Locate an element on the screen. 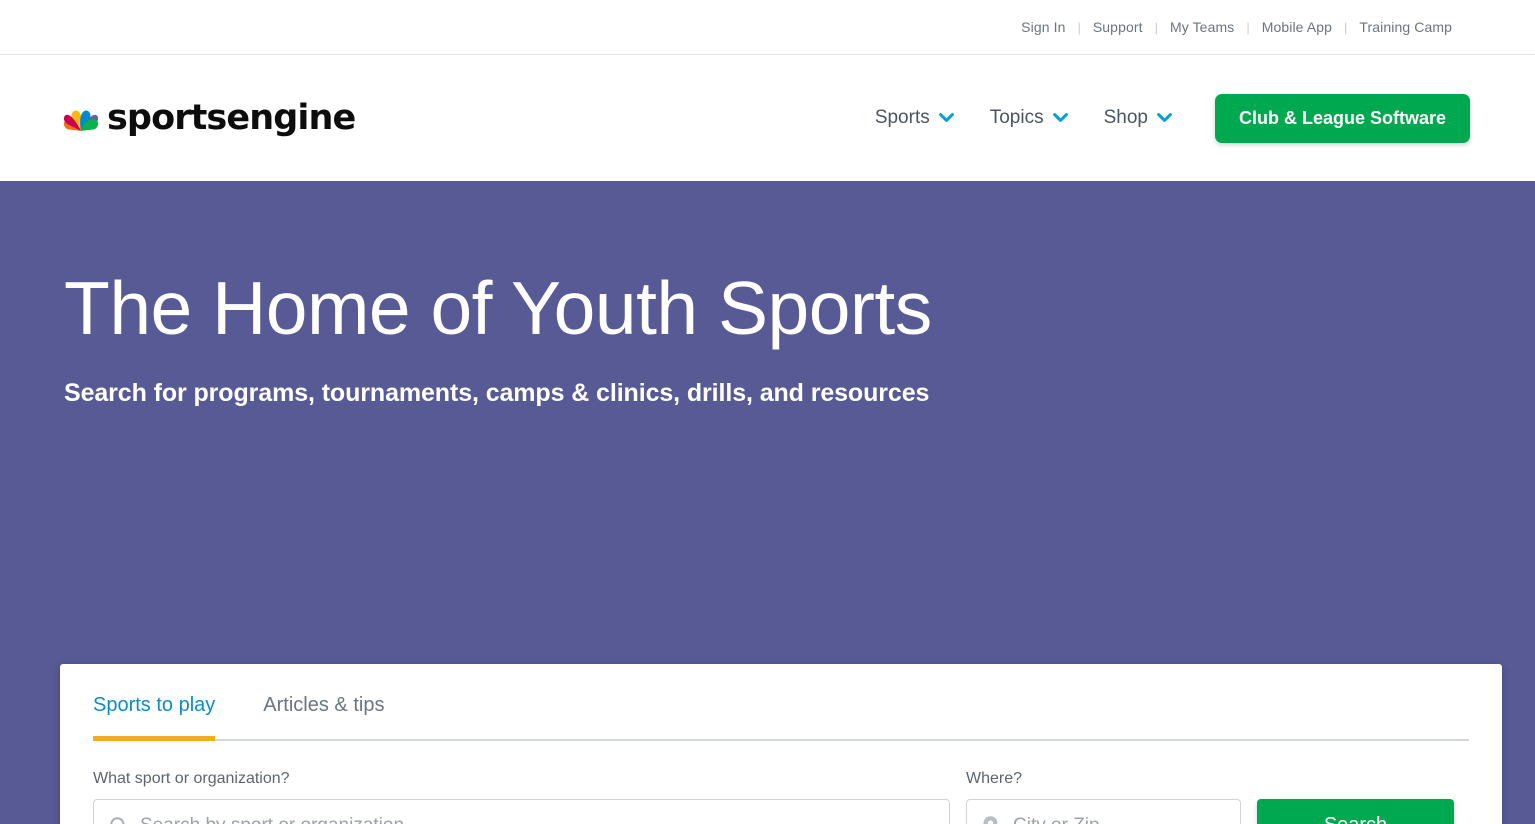 This screenshot has width=1535, height=824. location-input is located at coordinates (1103, 812).